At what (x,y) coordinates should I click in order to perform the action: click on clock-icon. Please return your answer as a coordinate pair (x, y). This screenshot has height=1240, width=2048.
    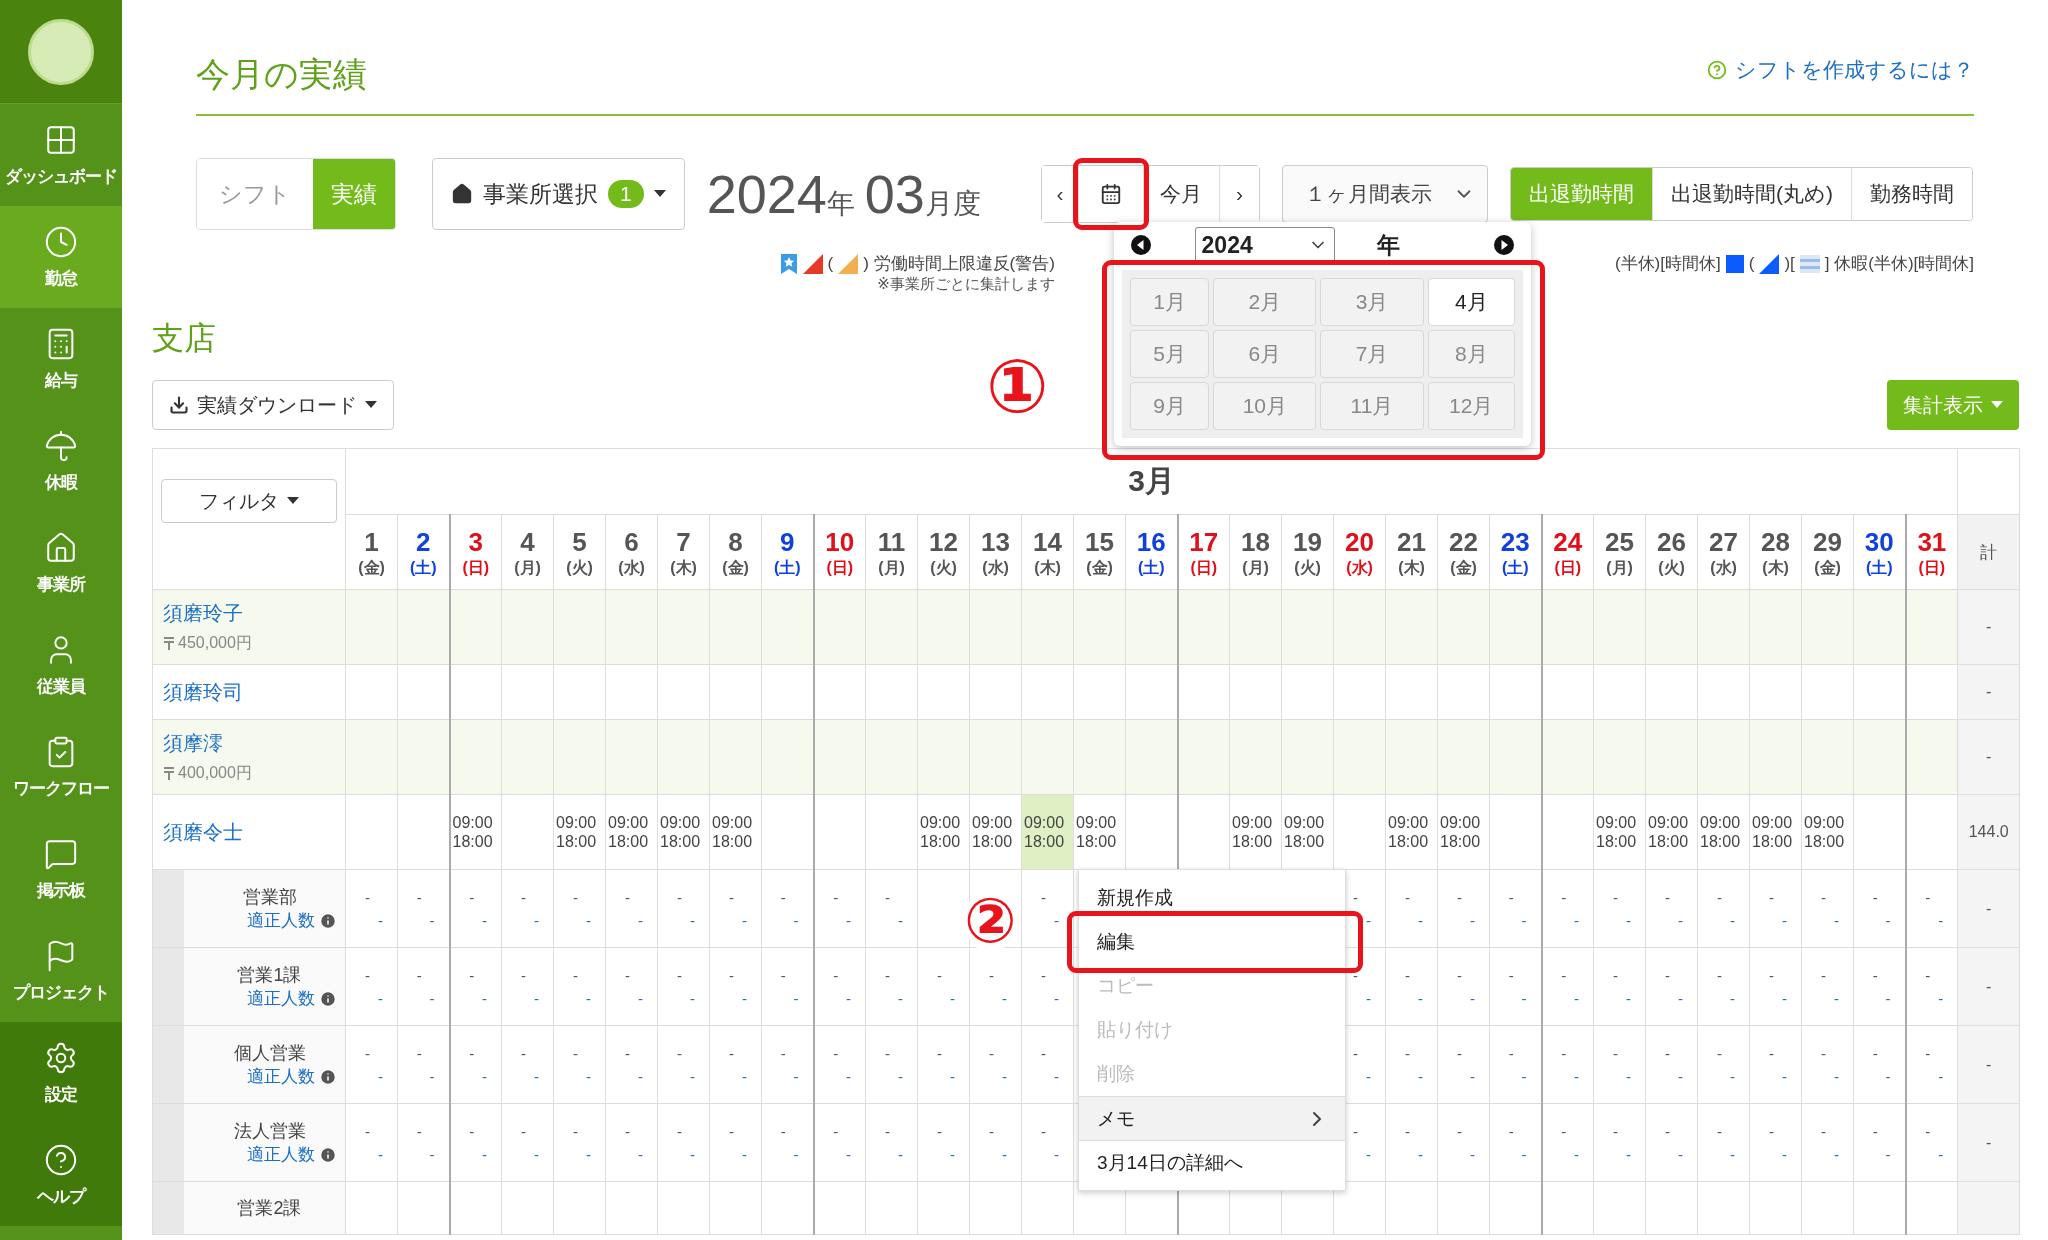
    Looking at the image, I should click on (61, 241).